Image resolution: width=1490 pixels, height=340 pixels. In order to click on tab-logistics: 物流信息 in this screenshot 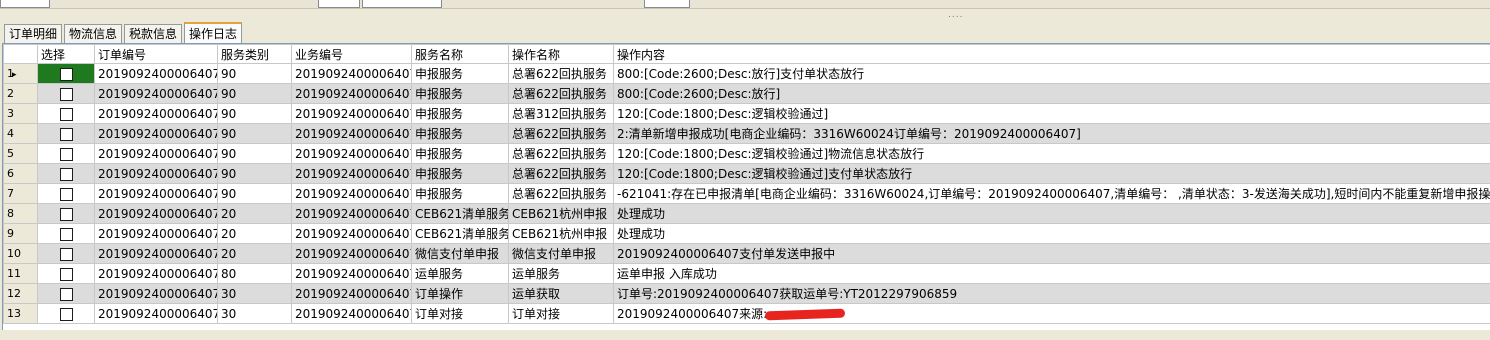, I will do `click(93, 33)`.